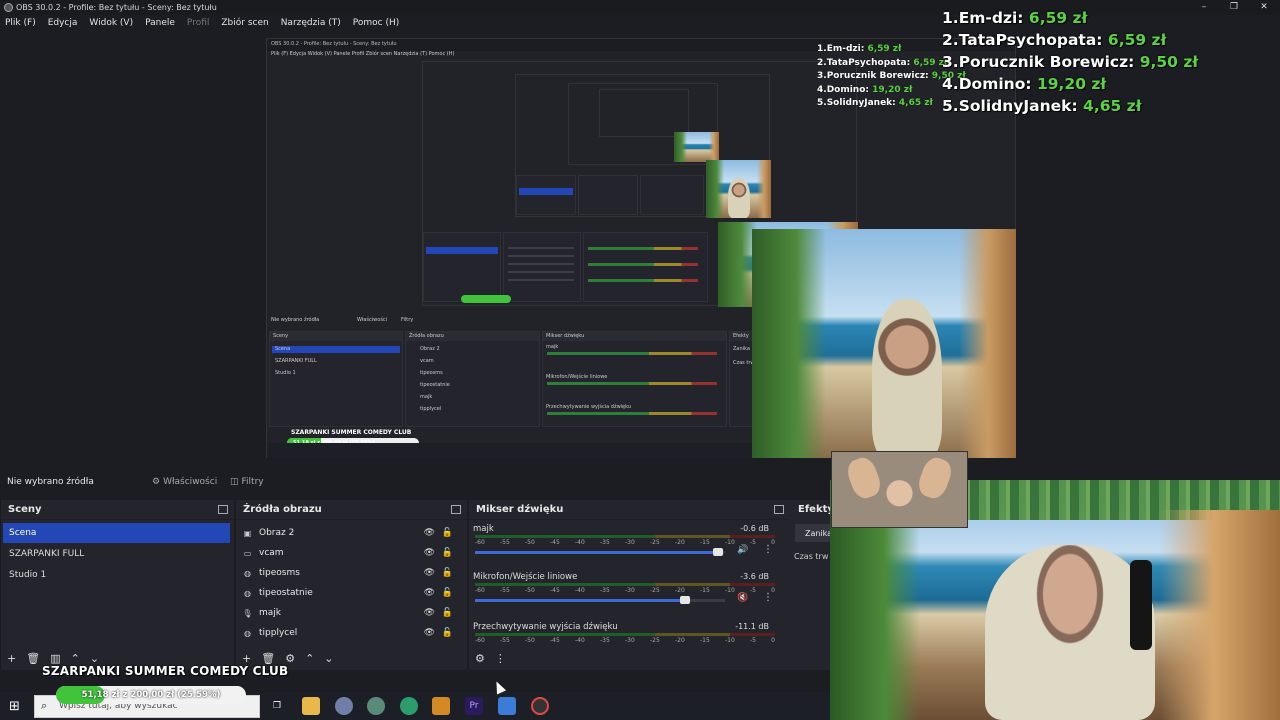 The width and height of the screenshot is (1280, 720). What do you see at coordinates (741, 349) in the screenshot?
I see `nested-effects-button: Zanika` at bounding box center [741, 349].